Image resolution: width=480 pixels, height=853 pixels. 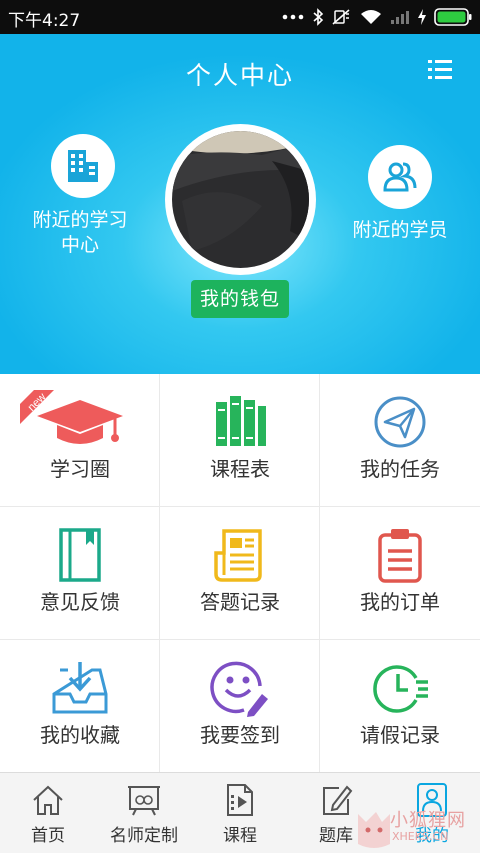 I want to click on books-icon, so click(x=240, y=422).